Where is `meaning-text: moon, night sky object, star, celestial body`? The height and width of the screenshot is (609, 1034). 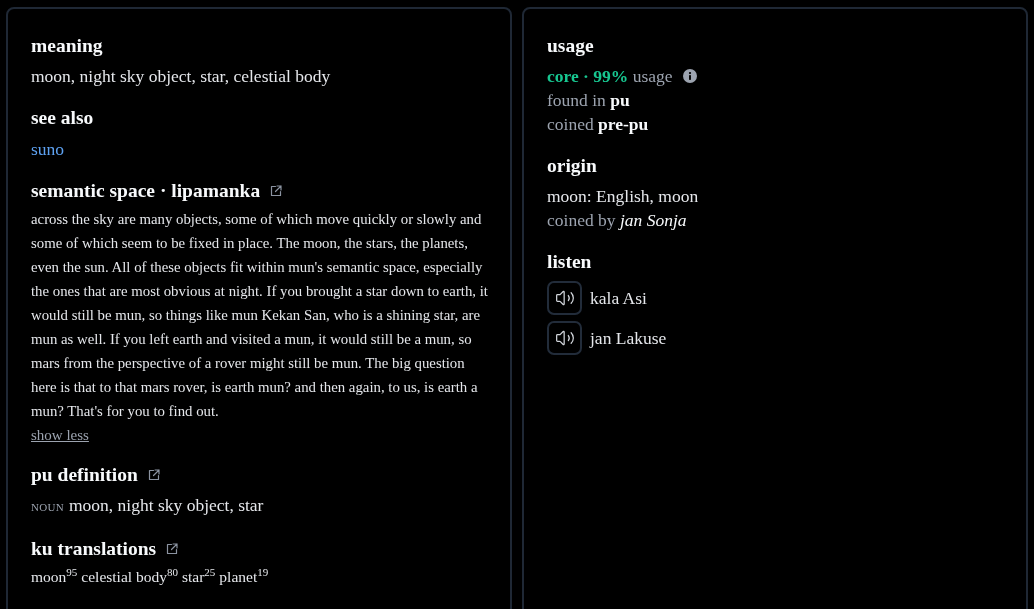 meaning-text: moon, night sky object, star, celestial body is located at coordinates (181, 76).